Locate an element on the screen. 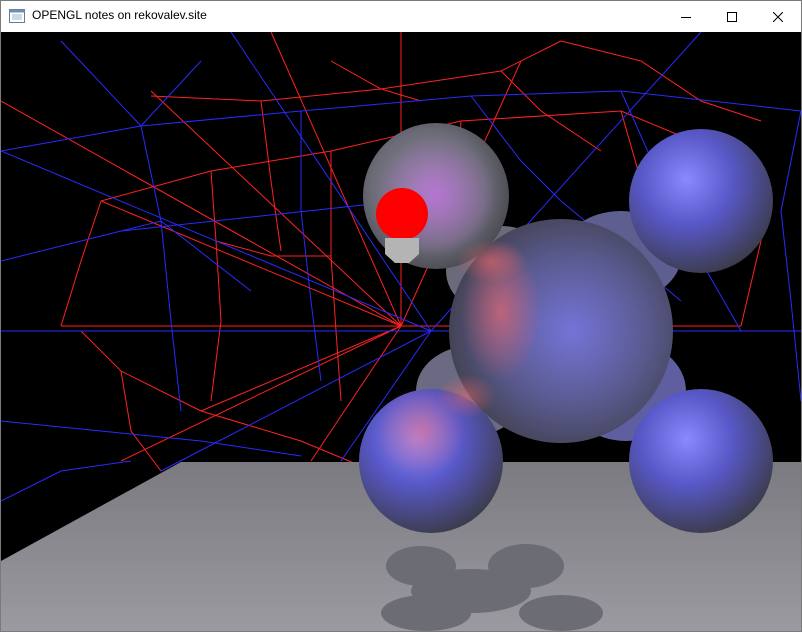 This screenshot has width=802, height=632. close-button is located at coordinates (778, 16).